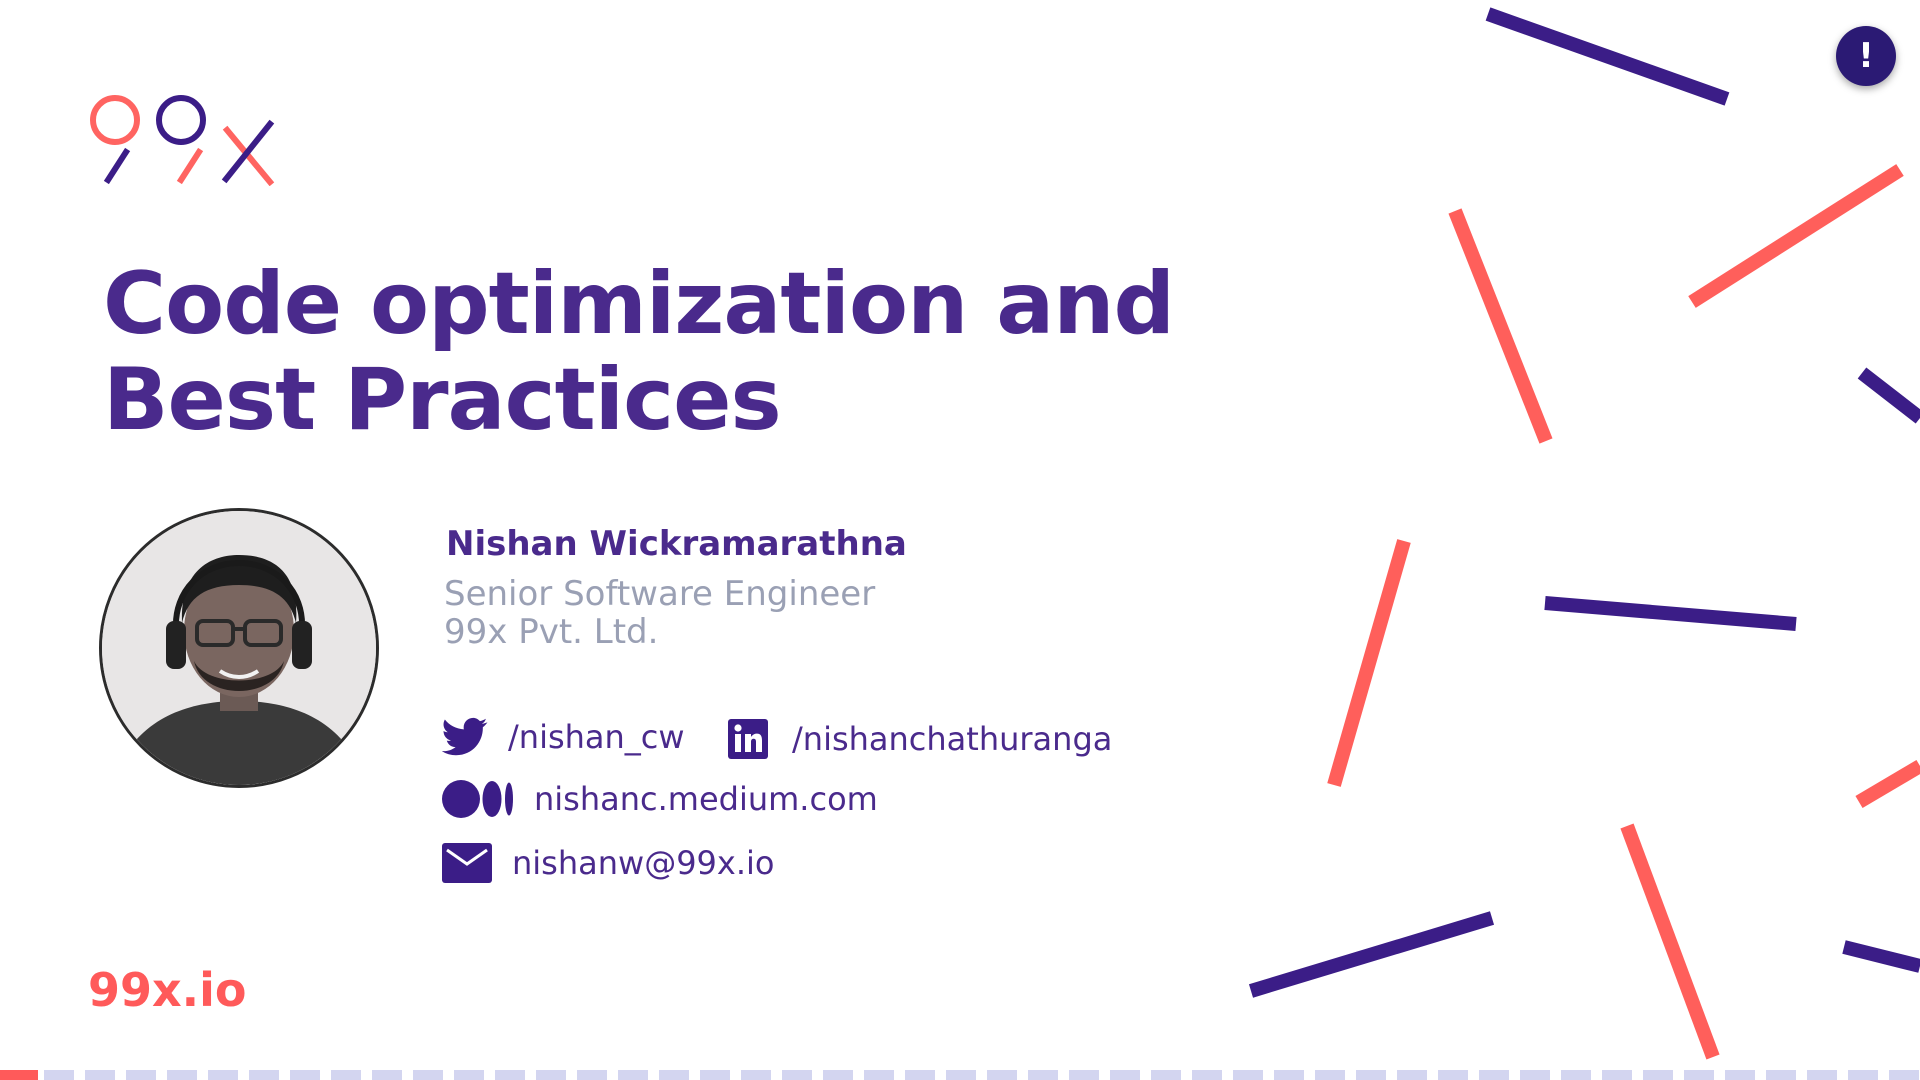  I want to click on email-address: nishanw@99x.io, so click(643, 863).